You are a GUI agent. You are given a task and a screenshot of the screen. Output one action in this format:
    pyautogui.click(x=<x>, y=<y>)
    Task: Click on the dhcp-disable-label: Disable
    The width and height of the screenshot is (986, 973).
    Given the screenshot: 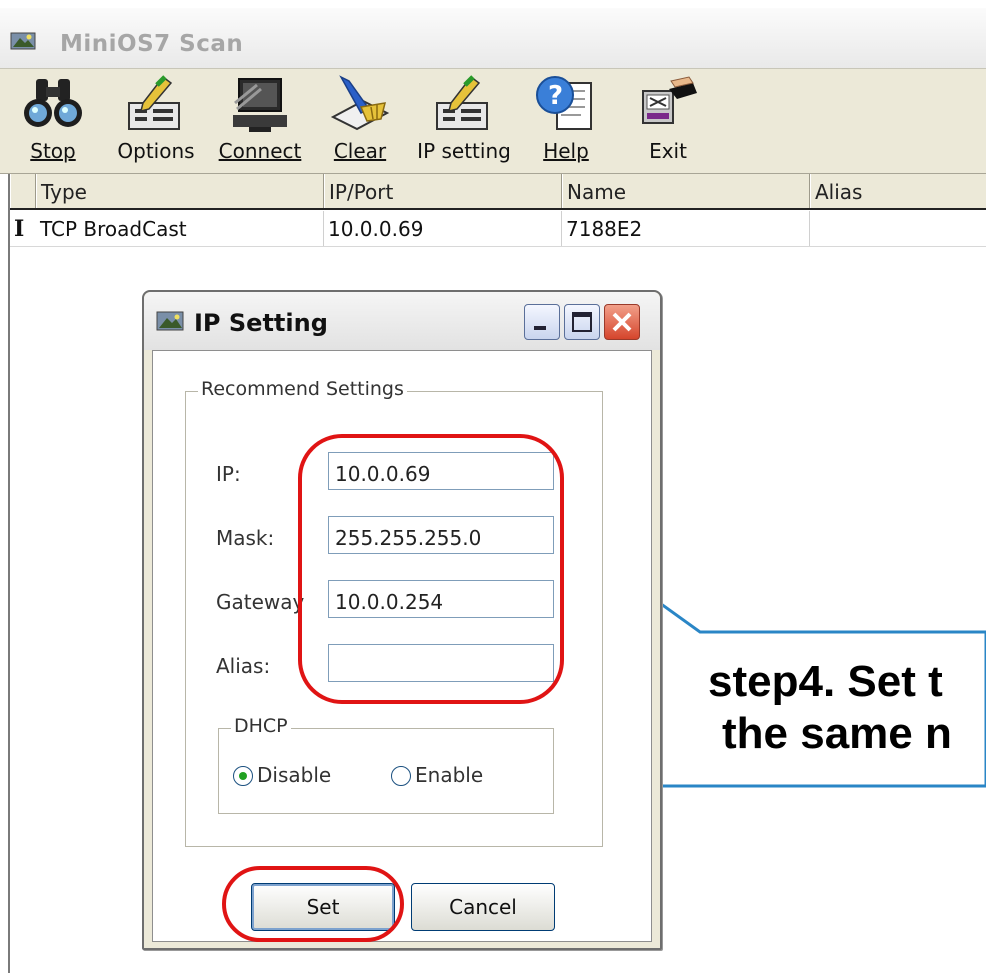 What is the action you would take?
    pyautogui.click(x=294, y=775)
    